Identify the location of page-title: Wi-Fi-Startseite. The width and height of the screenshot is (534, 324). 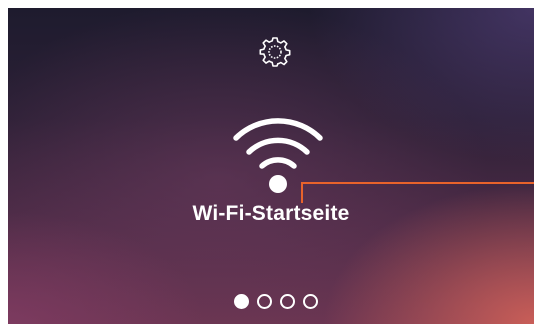
(271, 213).